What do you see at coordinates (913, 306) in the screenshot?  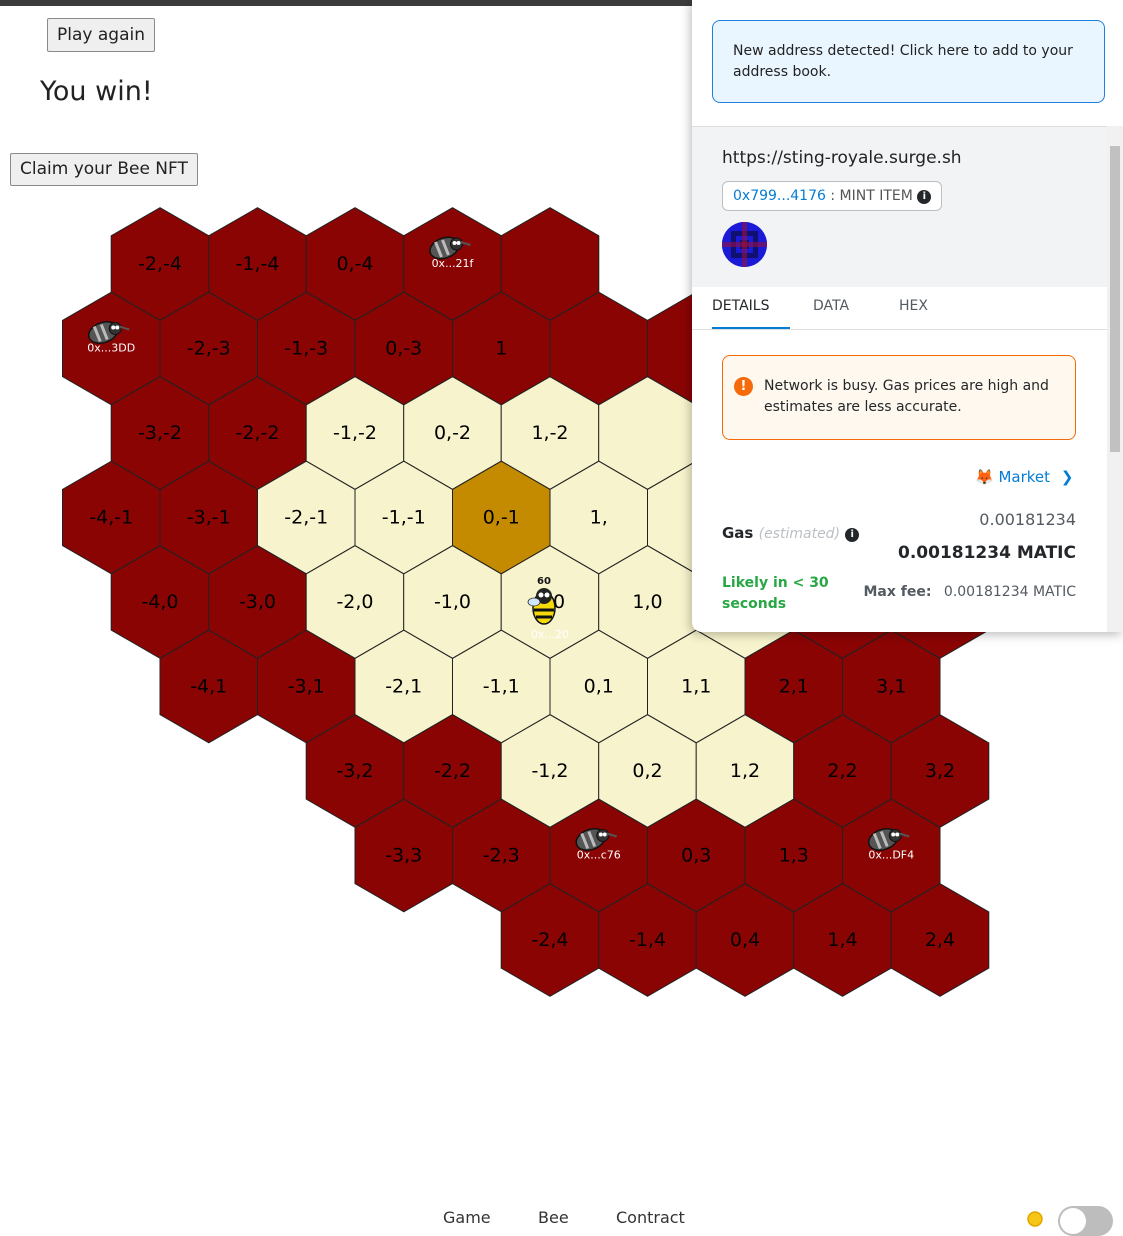 I see `tab-hex: HEX` at bounding box center [913, 306].